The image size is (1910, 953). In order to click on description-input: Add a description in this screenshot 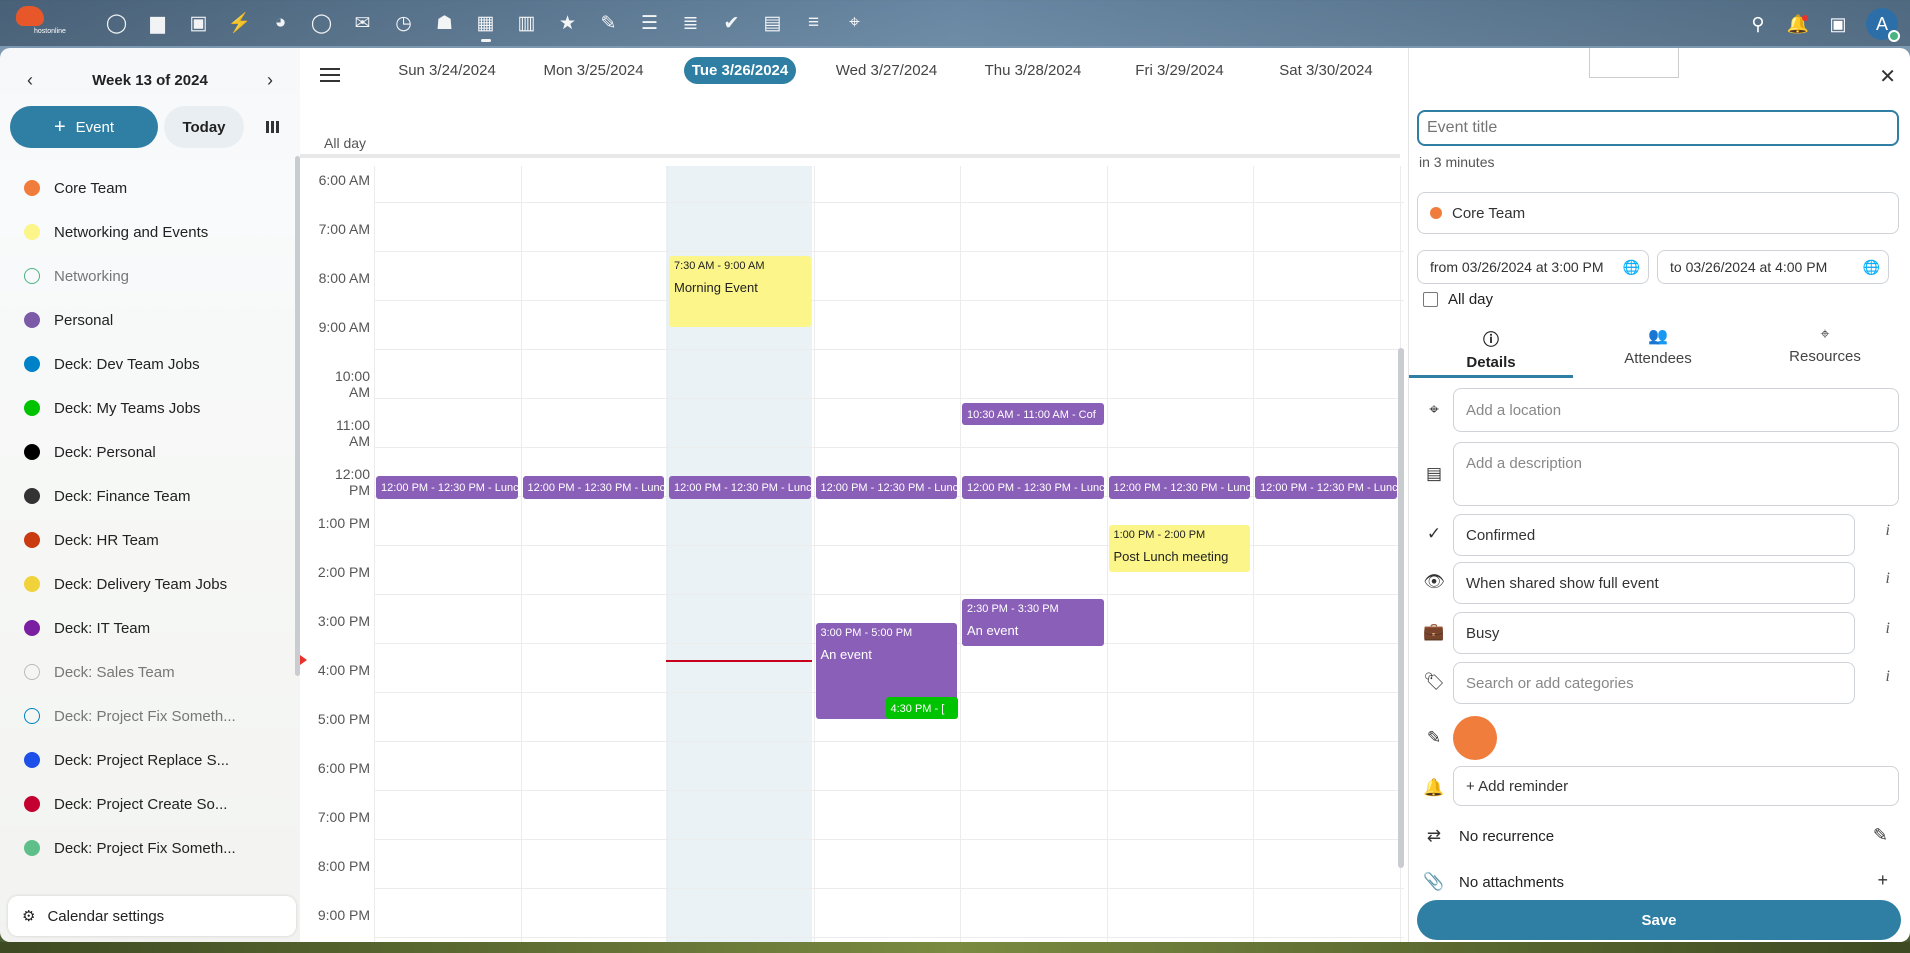, I will do `click(1676, 474)`.